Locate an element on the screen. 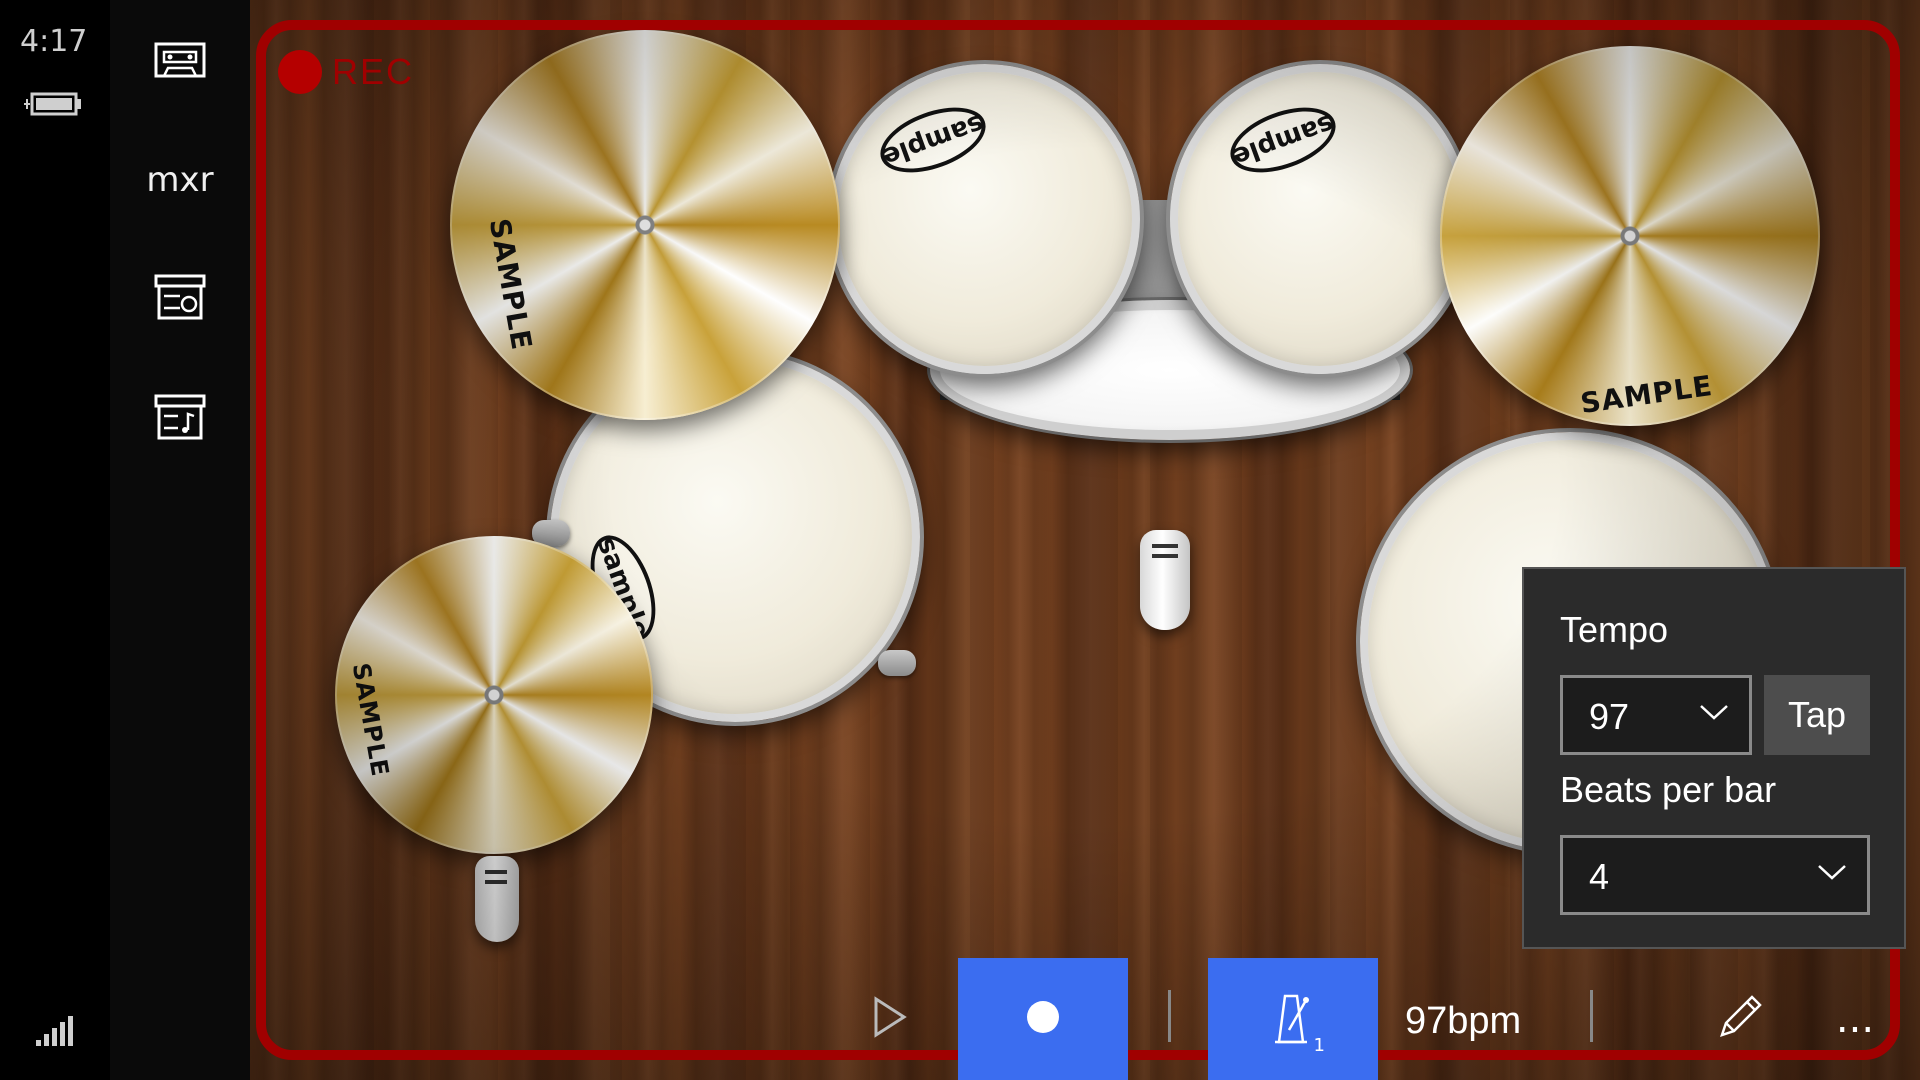  crash-cymbal: SAMPLE is located at coordinates (645, 225).